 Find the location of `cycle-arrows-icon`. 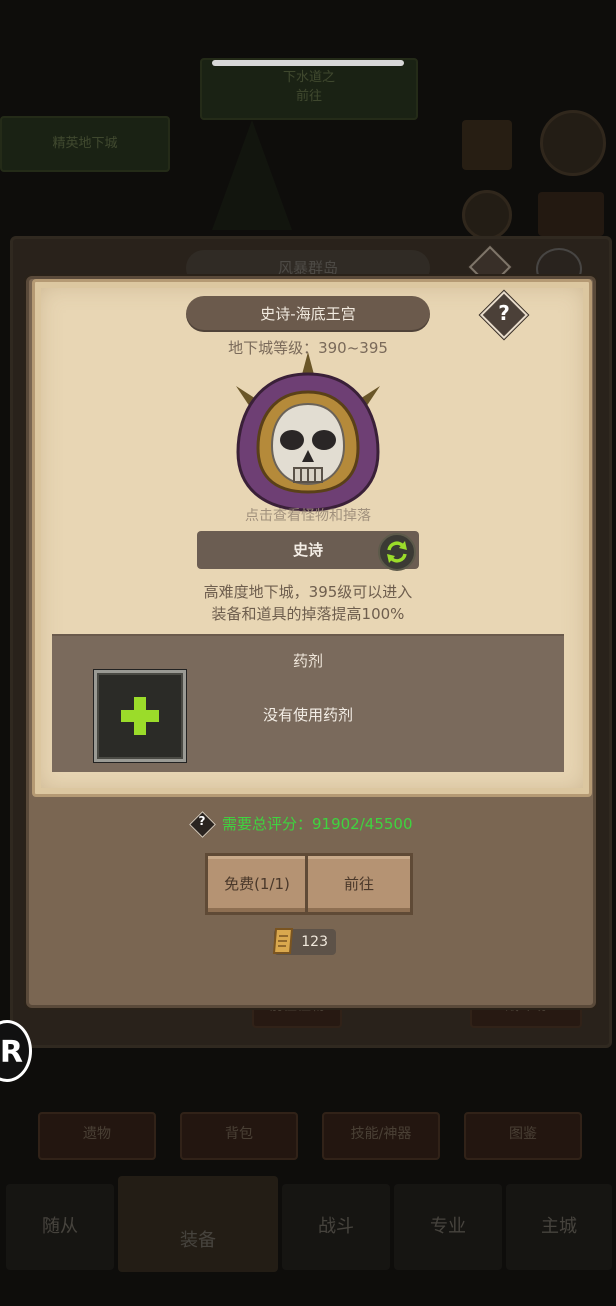

cycle-arrows-icon is located at coordinates (397, 552).